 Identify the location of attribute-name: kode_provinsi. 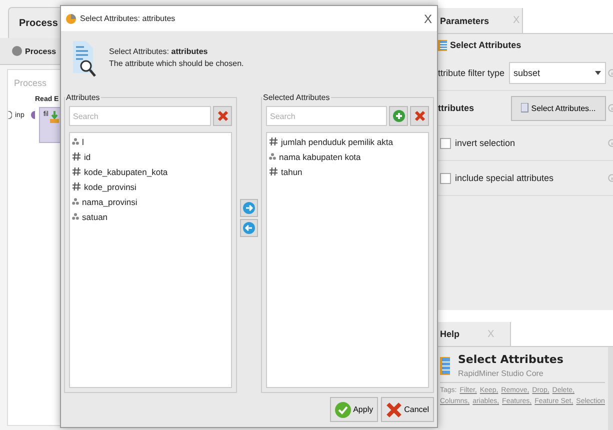
(110, 187).